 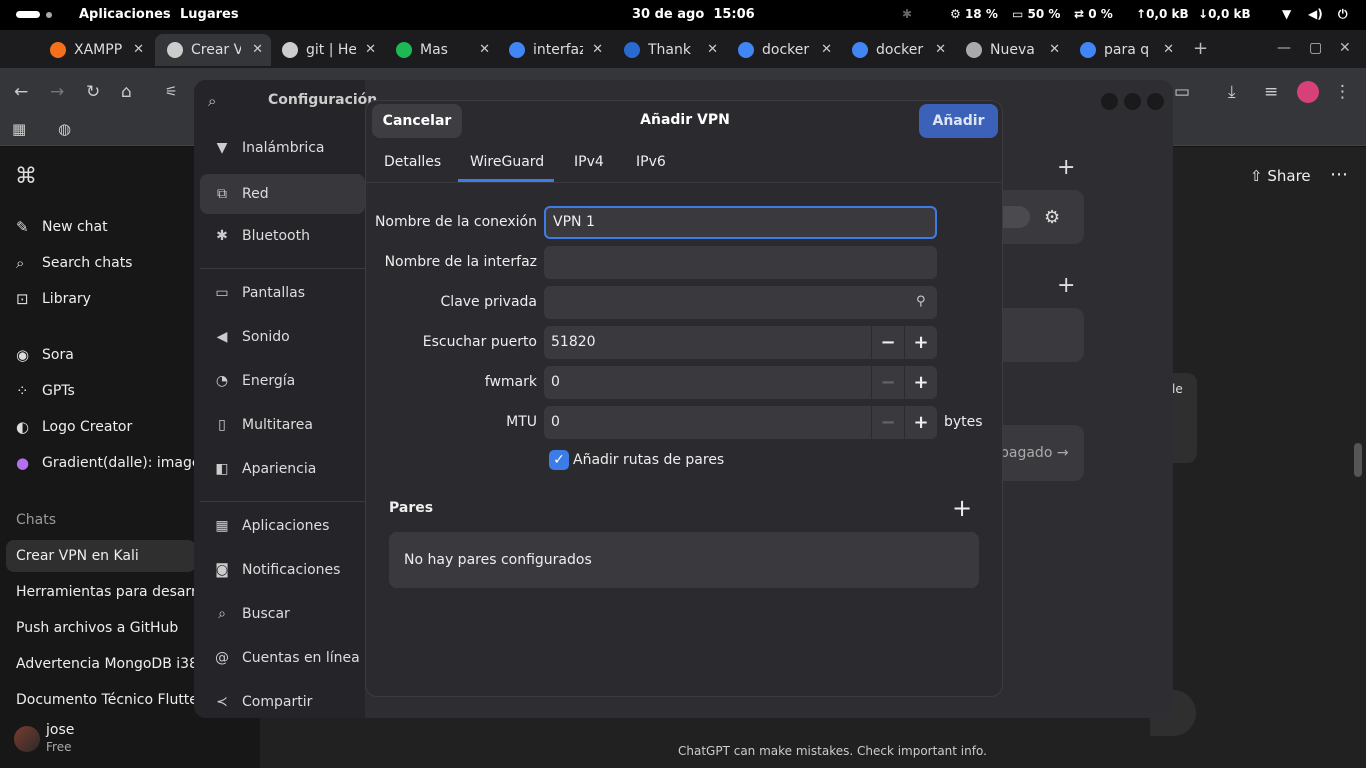 What do you see at coordinates (1315, 14) in the screenshot?
I see `volume-icon: ◀)` at bounding box center [1315, 14].